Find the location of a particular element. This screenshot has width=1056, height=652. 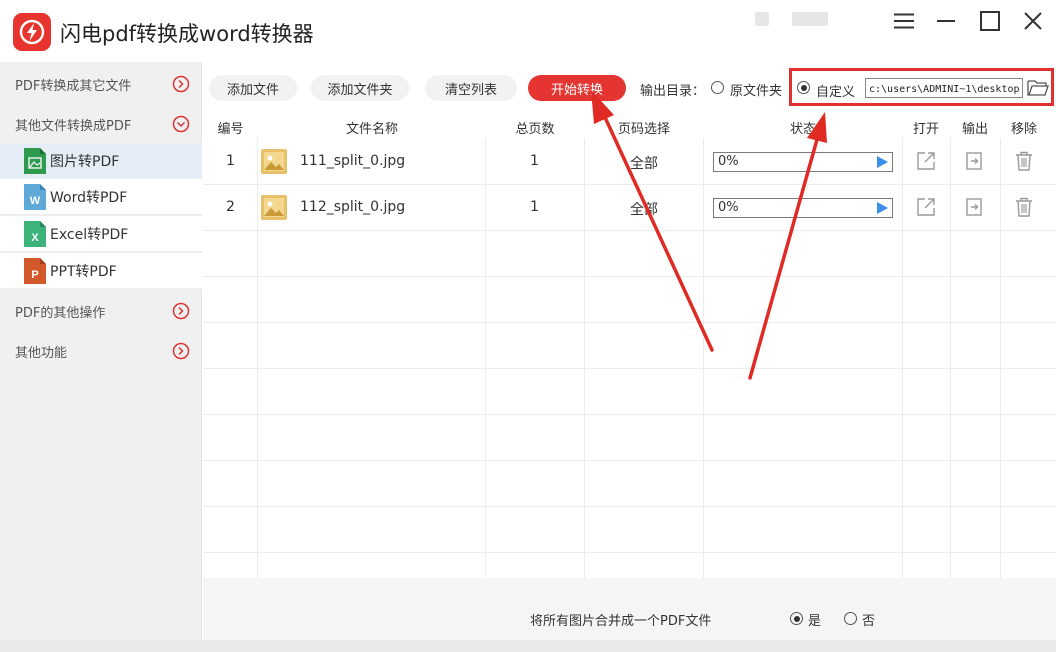

table-row: 1 111_split_0.jpg 1 全部 0% is located at coordinates (629, 161).